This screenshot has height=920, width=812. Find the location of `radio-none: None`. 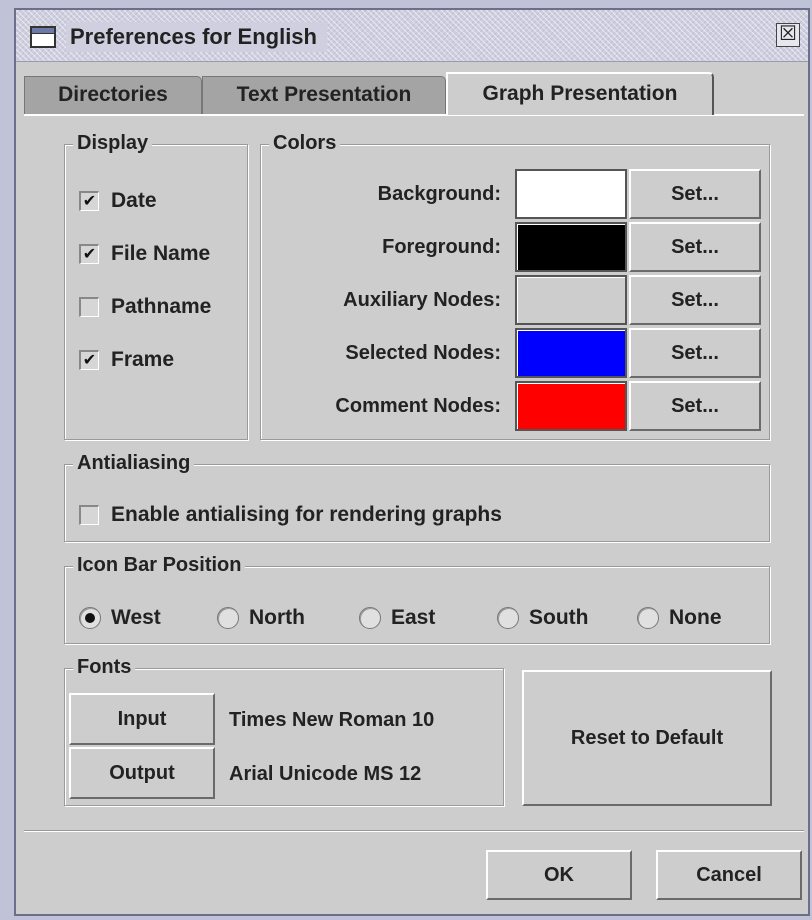

radio-none: None is located at coordinates (679, 618).